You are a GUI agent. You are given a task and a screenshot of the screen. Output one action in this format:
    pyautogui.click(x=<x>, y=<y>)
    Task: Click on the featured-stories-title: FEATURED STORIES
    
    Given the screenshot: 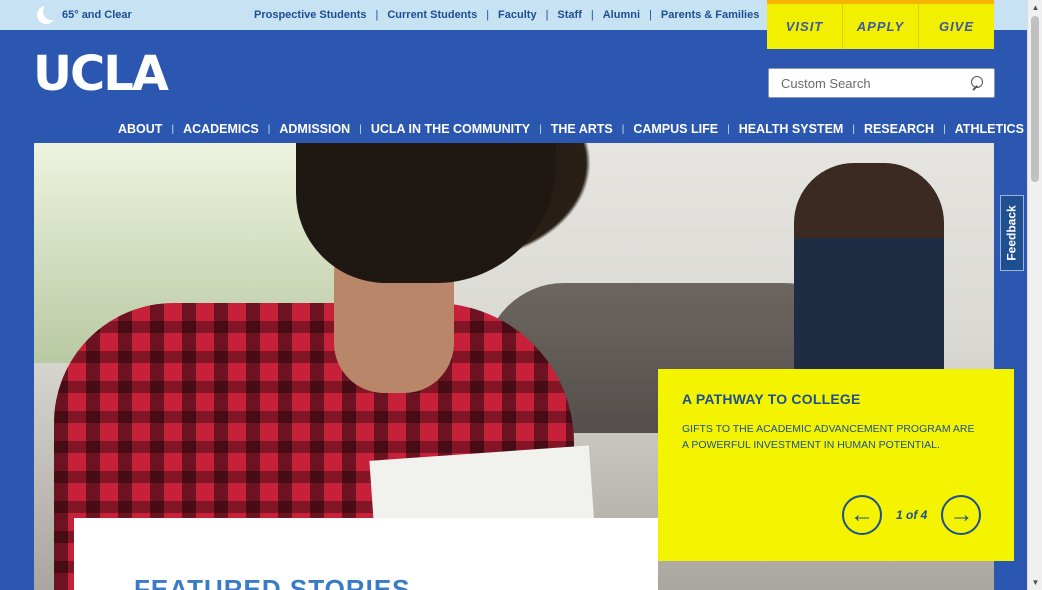 What is the action you would take?
    pyautogui.click(x=272, y=582)
    